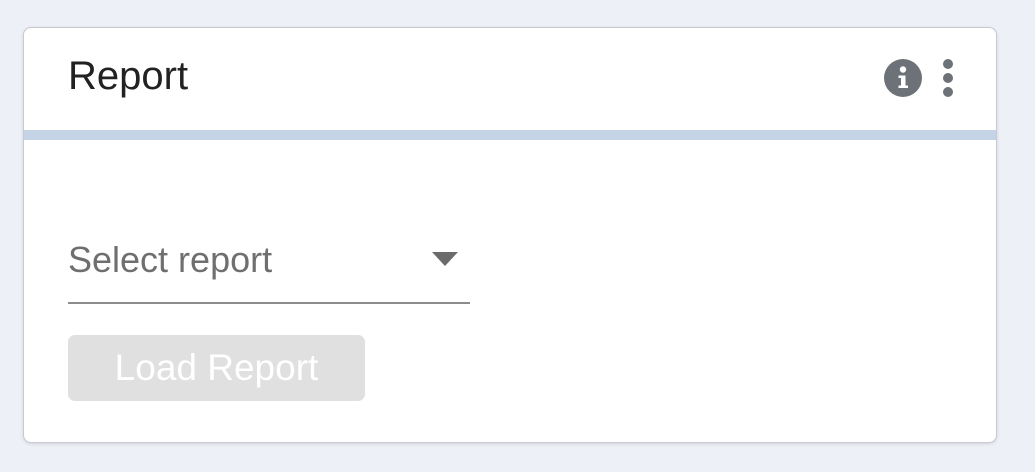  What do you see at coordinates (170, 259) in the screenshot?
I see `report-select-placeholder: Select report` at bounding box center [170, 259].